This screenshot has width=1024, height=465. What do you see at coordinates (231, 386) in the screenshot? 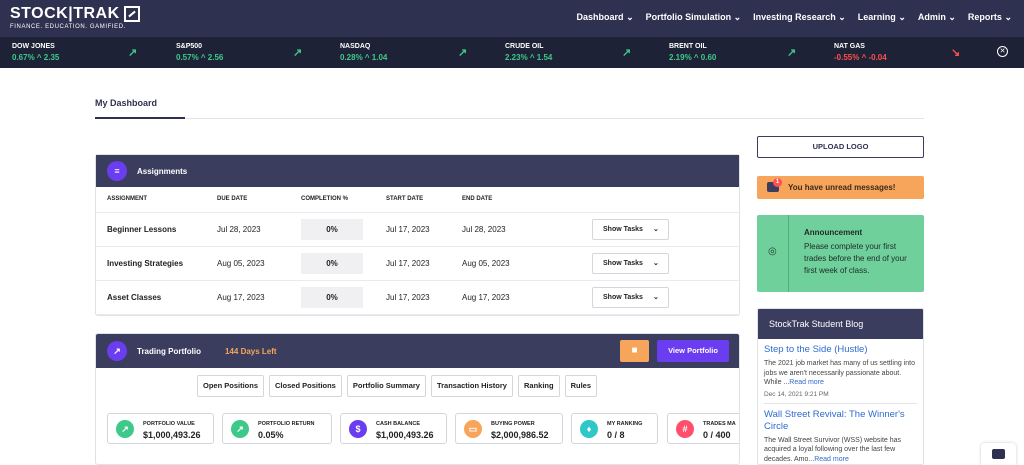
I see `tab-open-positions: Open Positions` at bounding box center [231, 386].